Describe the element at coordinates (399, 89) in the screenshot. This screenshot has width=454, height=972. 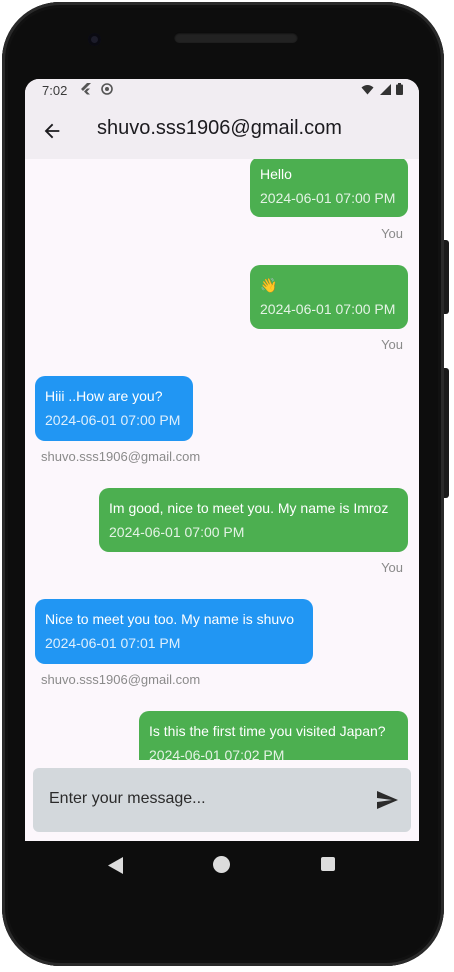
I see `battery-icon` at that location.